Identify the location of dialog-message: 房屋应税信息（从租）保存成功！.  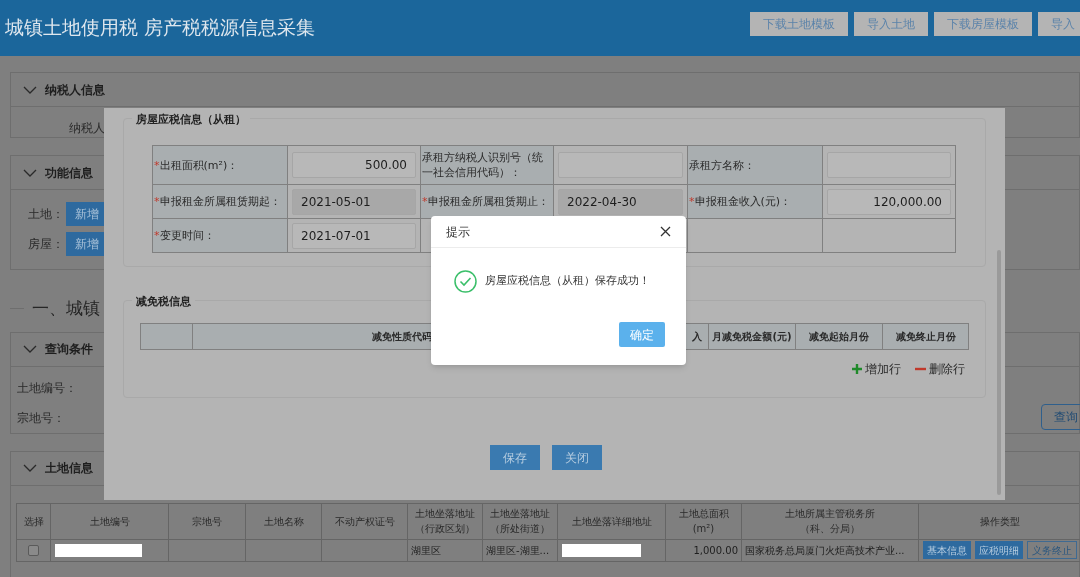
(567, 281).